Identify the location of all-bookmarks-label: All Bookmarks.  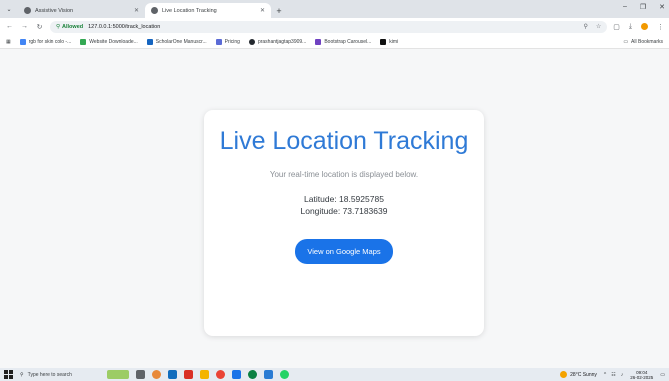
(647, 41).